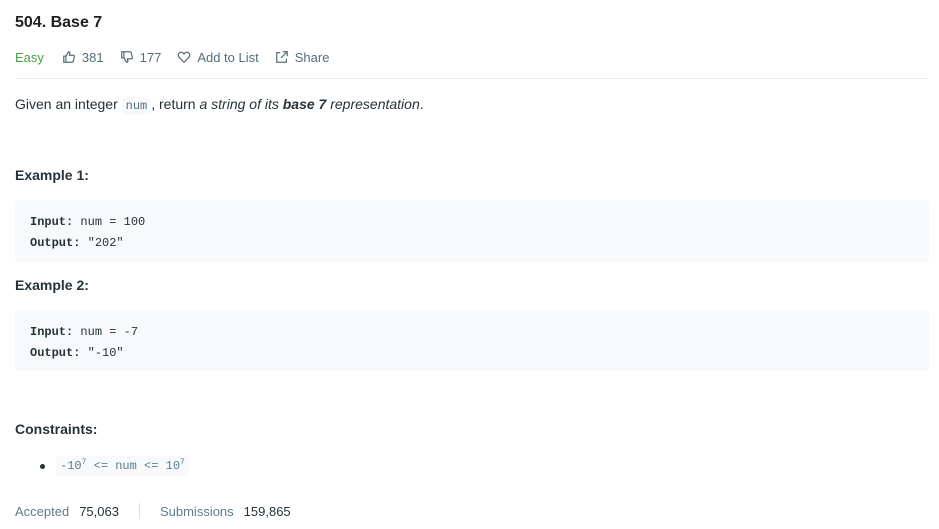 This screenshot has width=939, height=529. Describe the element at coordinates (184, 57) in the screenshot. I see `heart-icon` at that location.